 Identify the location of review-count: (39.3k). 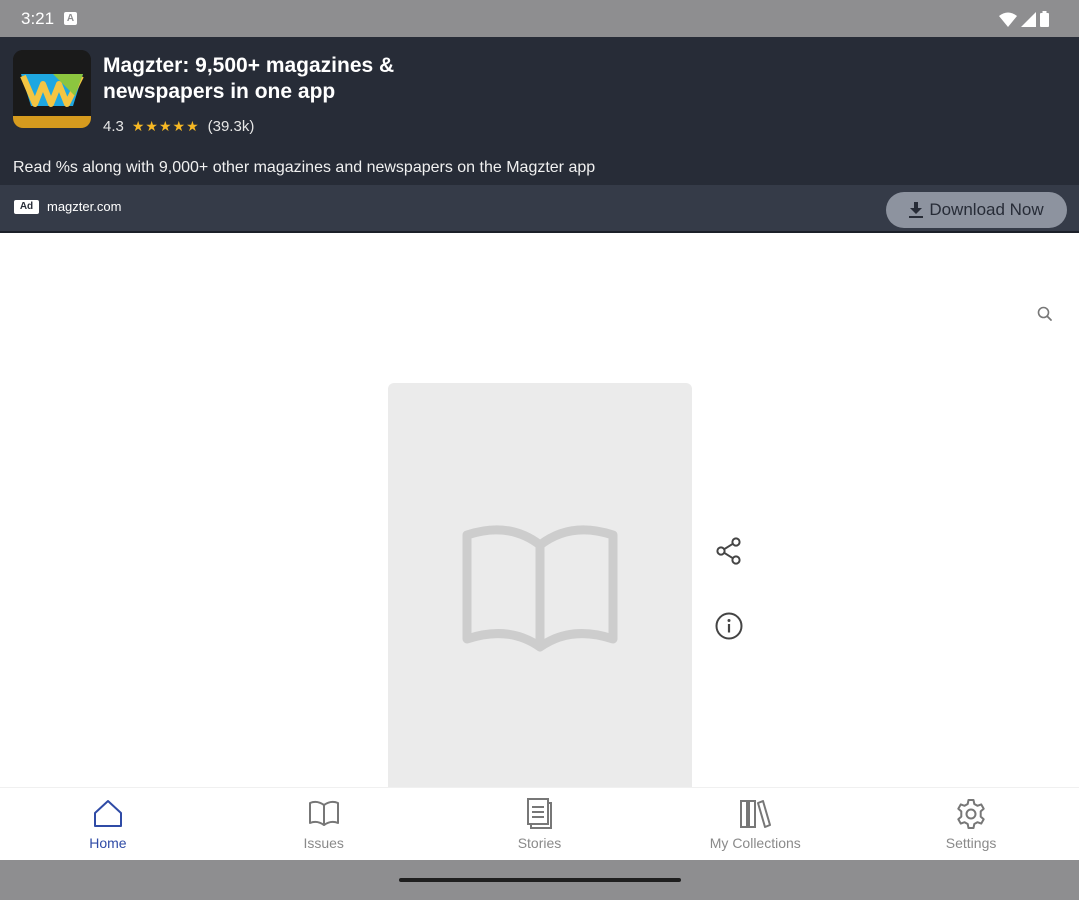
(231, 126).